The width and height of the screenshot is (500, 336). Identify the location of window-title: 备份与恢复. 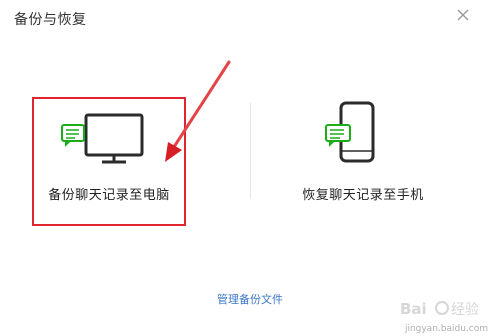
(50, 20).